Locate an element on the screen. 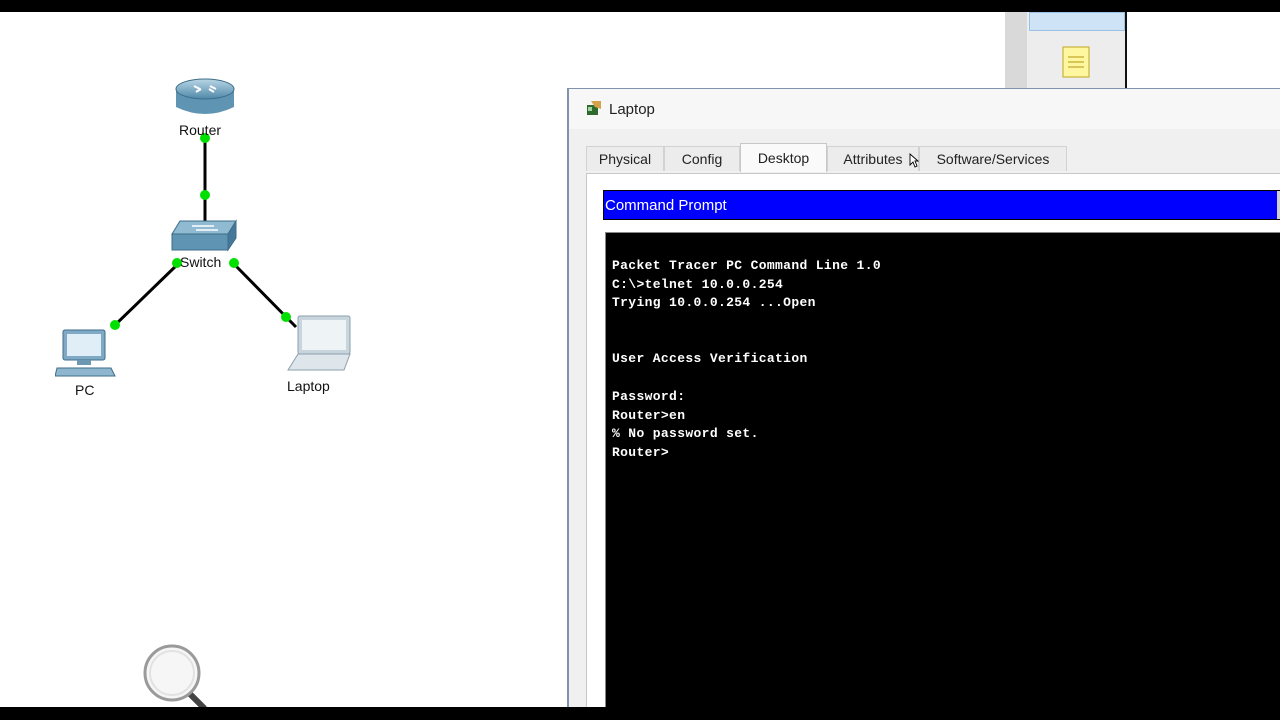 The width and height of the screenshot is (1280, 720). palette-selected-item is located at coordinates (1077, 21).